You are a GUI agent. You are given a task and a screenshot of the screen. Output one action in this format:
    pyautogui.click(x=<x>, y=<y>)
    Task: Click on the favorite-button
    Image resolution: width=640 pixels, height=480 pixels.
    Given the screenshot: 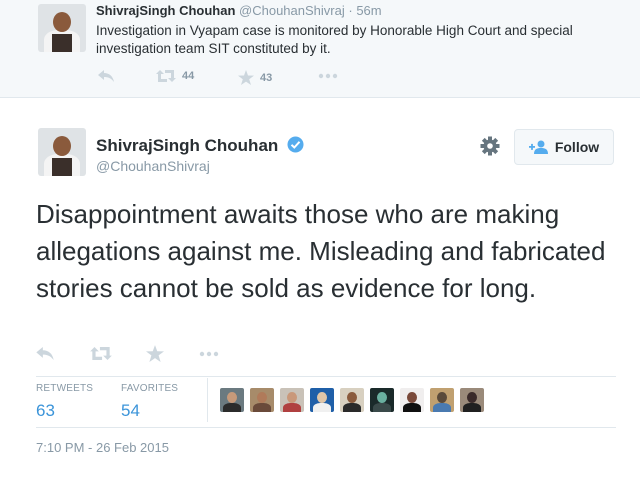 What is the action you would take?
    pyautogui.click(x=155, y=353)
    